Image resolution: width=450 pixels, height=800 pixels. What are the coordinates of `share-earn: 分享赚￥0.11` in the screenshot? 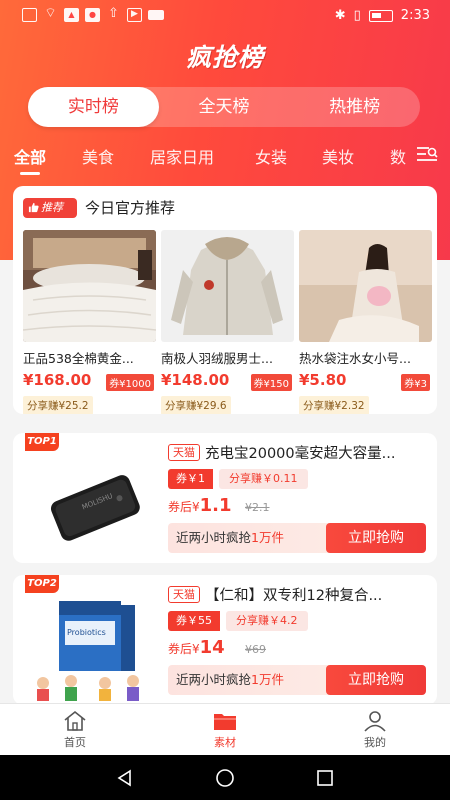 It's located at (263, 479).